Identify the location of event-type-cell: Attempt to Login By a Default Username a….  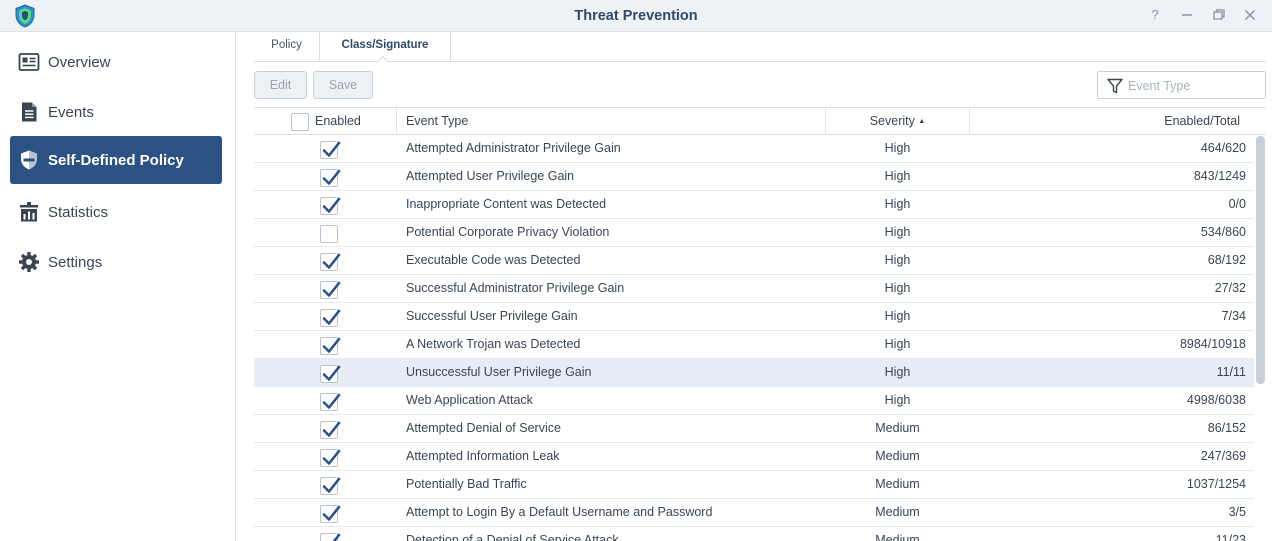
(559, 512).